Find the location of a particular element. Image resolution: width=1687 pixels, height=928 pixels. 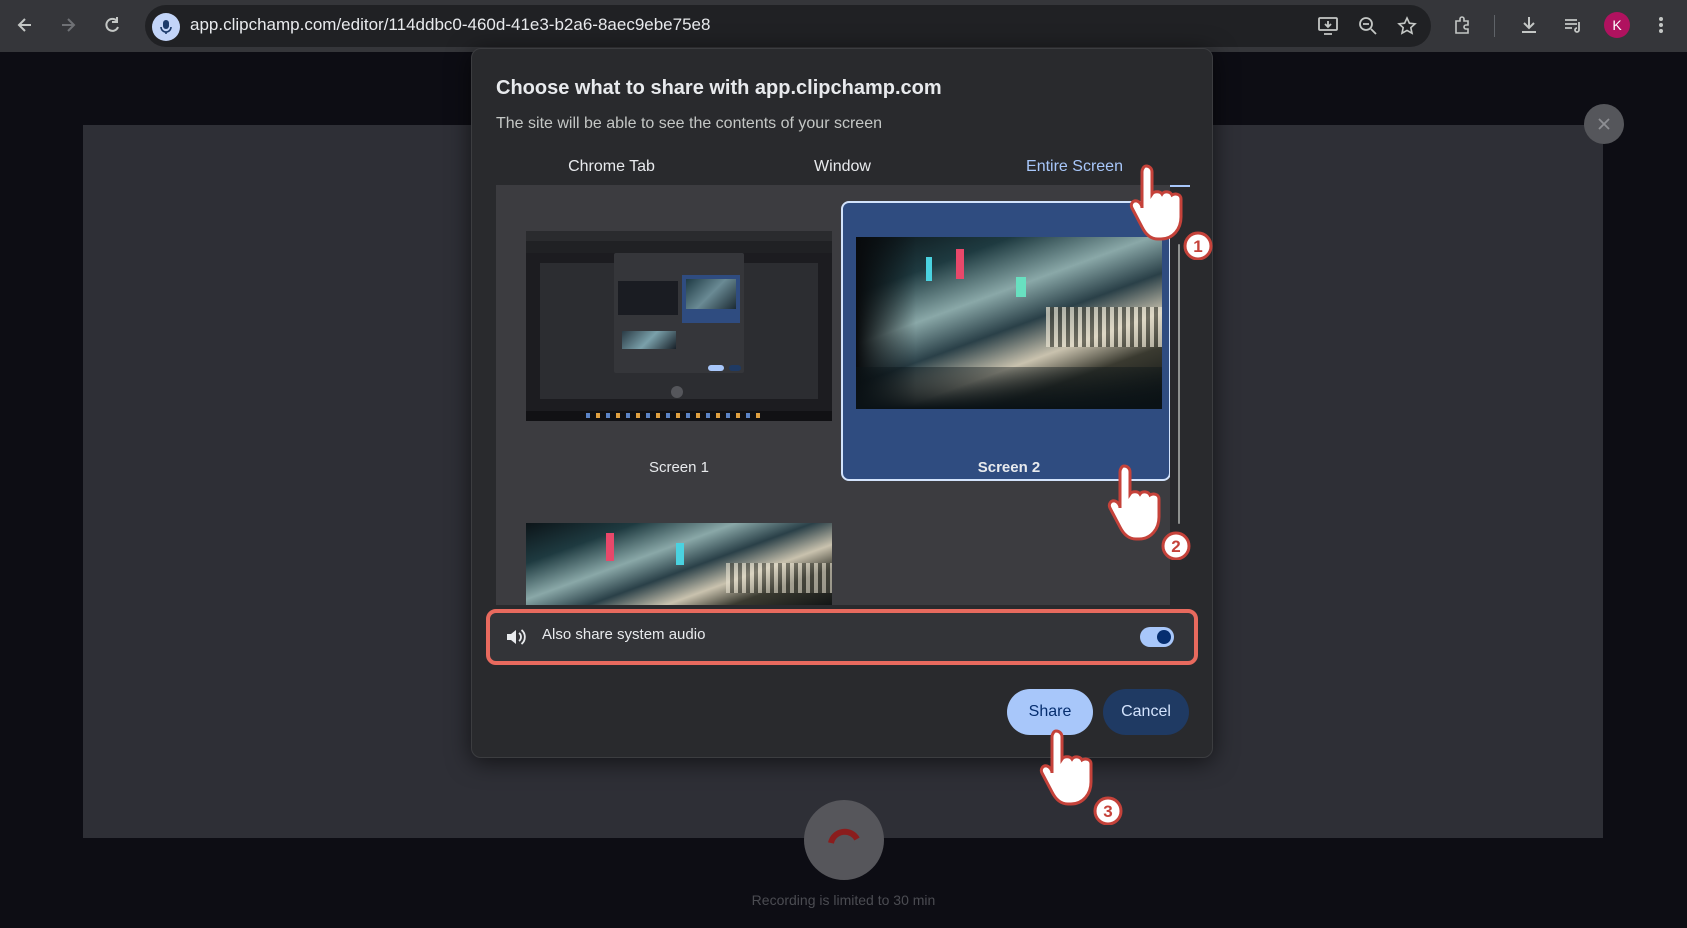

toggle-knob is located at coordinates (1164, 637).